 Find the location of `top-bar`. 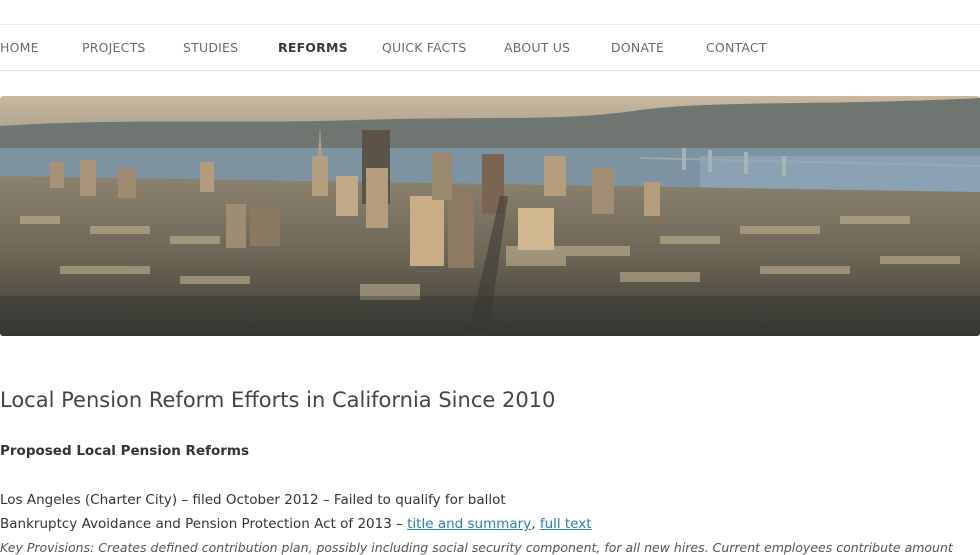

top-bar is located at coordinates (490, 12).